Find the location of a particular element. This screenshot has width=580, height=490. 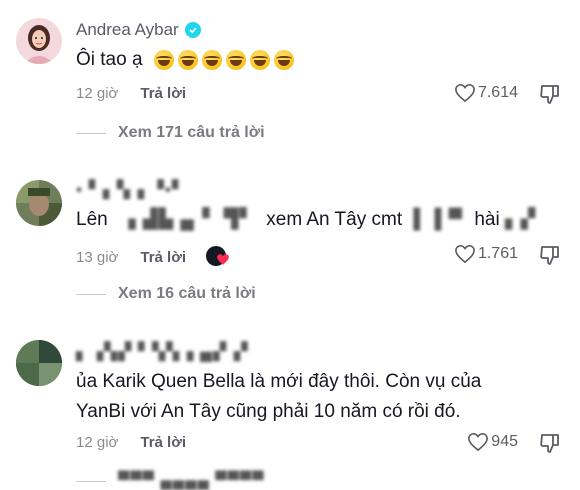

like-count: 7.614 is located at coordinates (497, 92).